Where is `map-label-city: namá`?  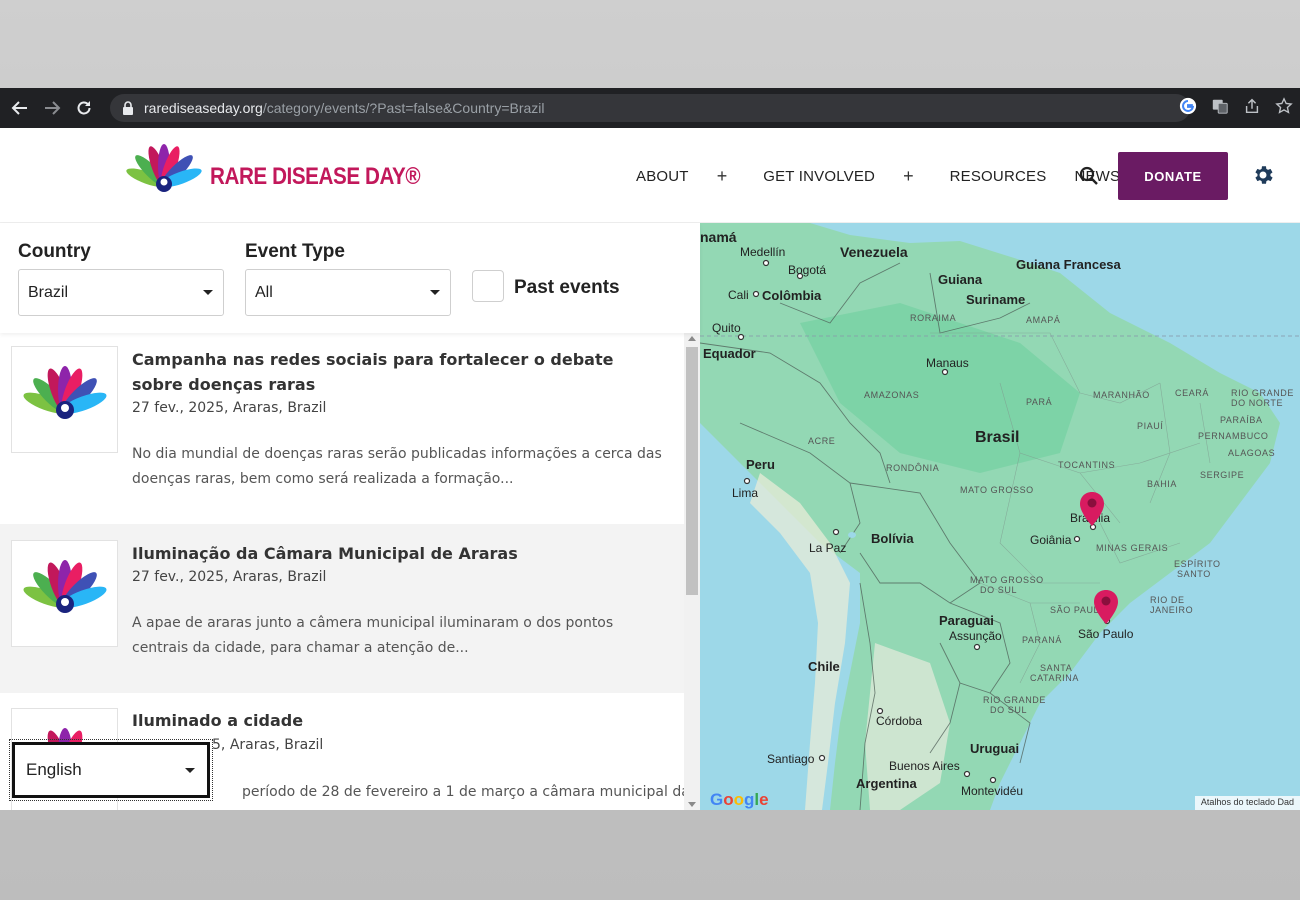 map-label-city: namá is located at coordinates (718, 237).